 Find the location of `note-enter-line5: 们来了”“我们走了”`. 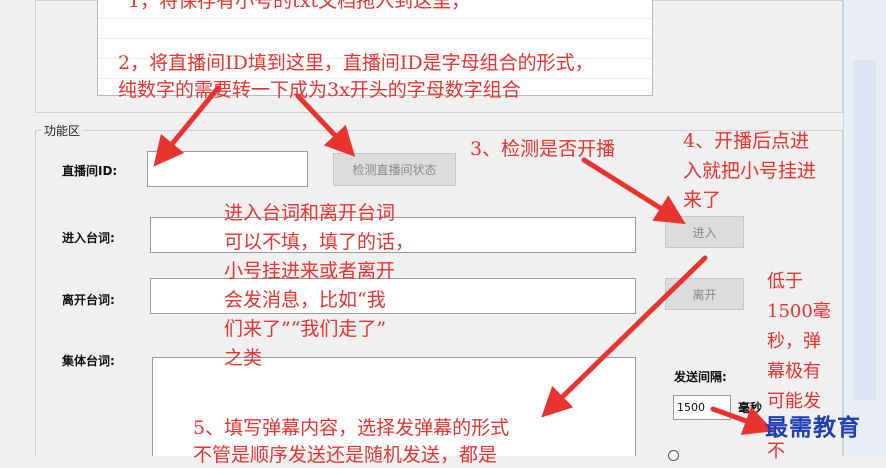

note-enter-line5: 们来了”“我们走了” is located at coordinates (305, 329).